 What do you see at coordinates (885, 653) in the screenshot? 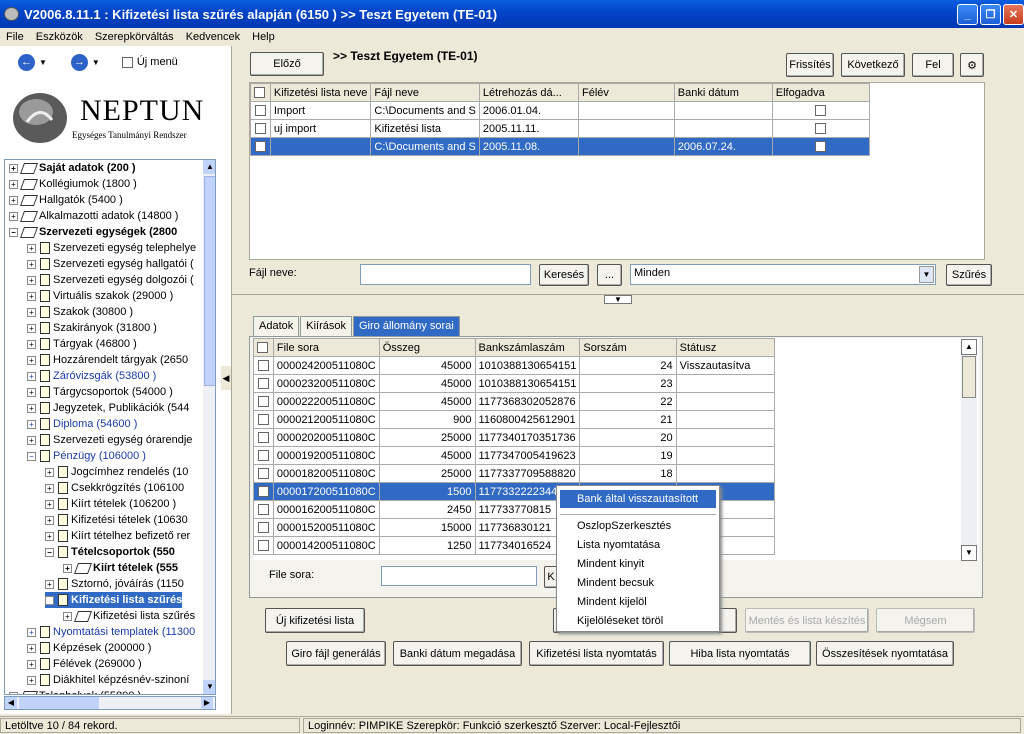
I see `print-totals-button: Összesítések nyomtatása` at bounding box center [885, 653].